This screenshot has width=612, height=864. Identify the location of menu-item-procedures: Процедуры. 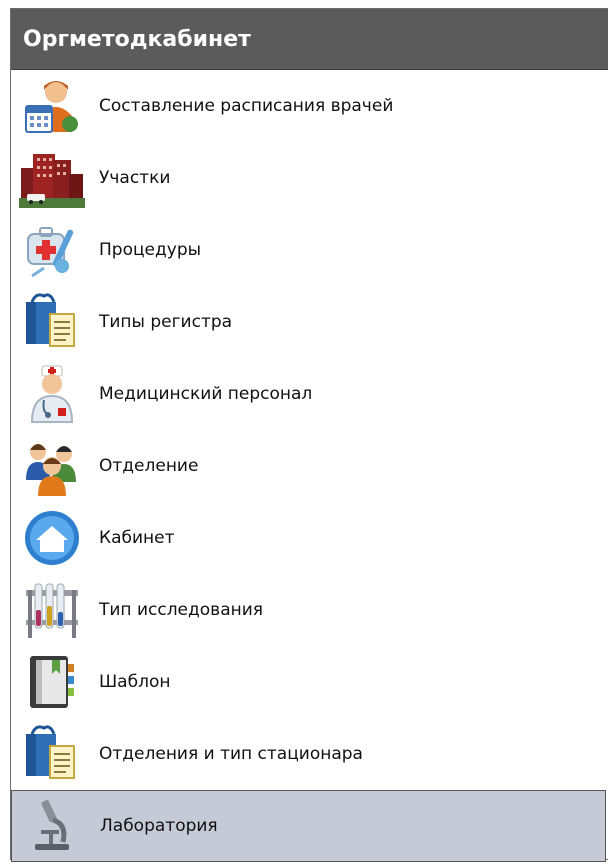
(309, 250).